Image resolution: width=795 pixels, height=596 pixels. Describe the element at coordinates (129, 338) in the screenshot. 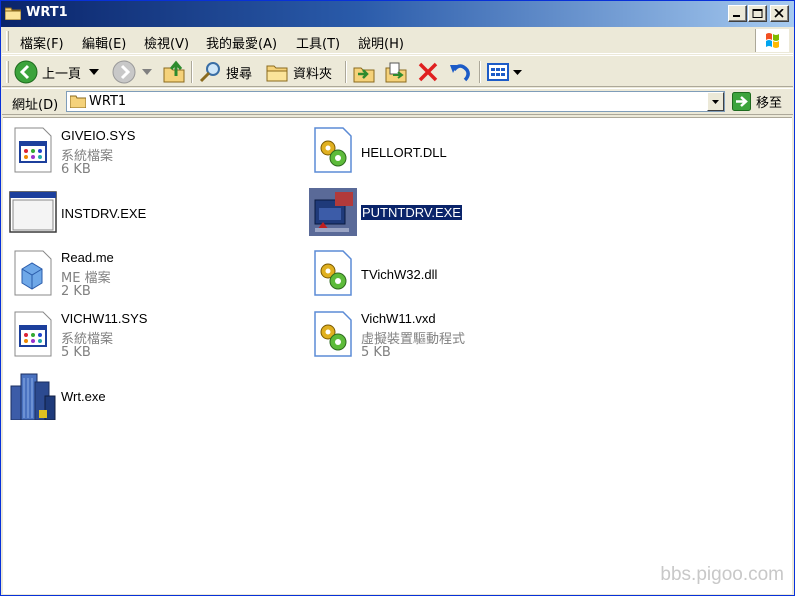

I see `file-item: VICHW11.SYS 系統檔案 5 KB` at that location.